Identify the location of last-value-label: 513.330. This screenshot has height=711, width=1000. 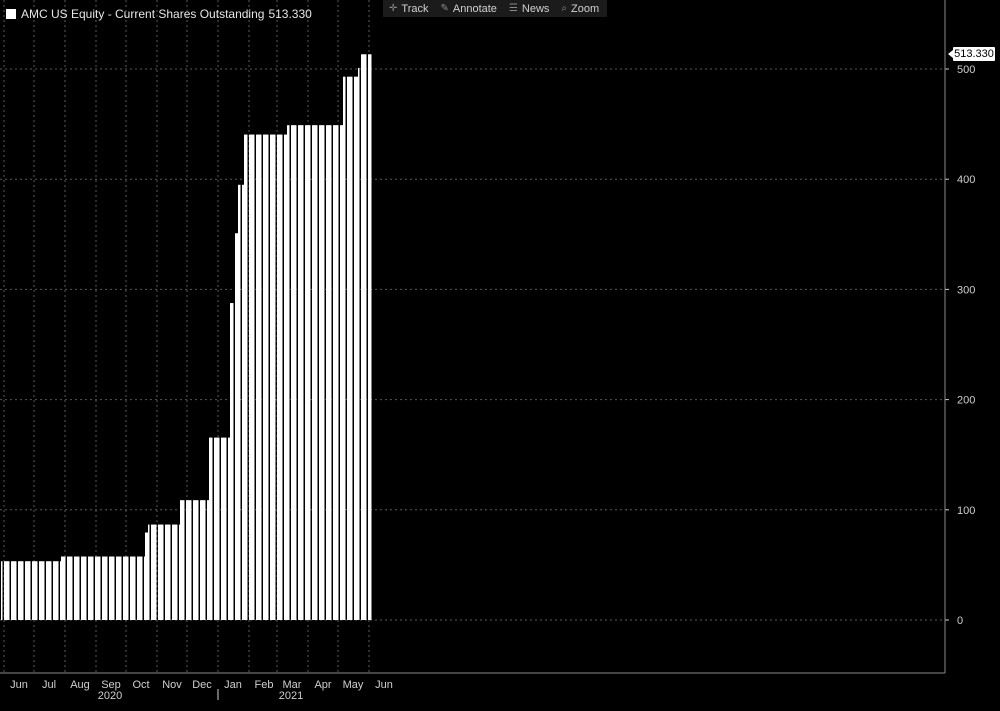
(971, 54).